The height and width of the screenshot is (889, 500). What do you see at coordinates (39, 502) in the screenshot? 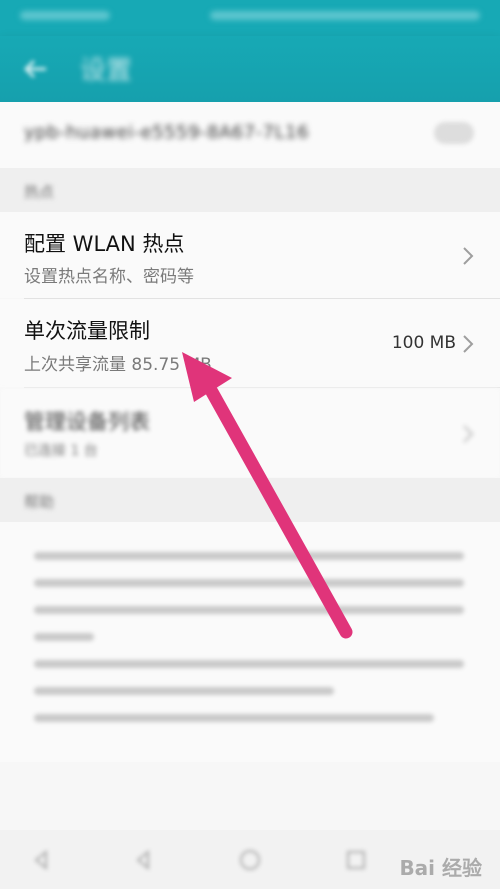
I see `section-label: 帮助` at bounding box center [39, 502].